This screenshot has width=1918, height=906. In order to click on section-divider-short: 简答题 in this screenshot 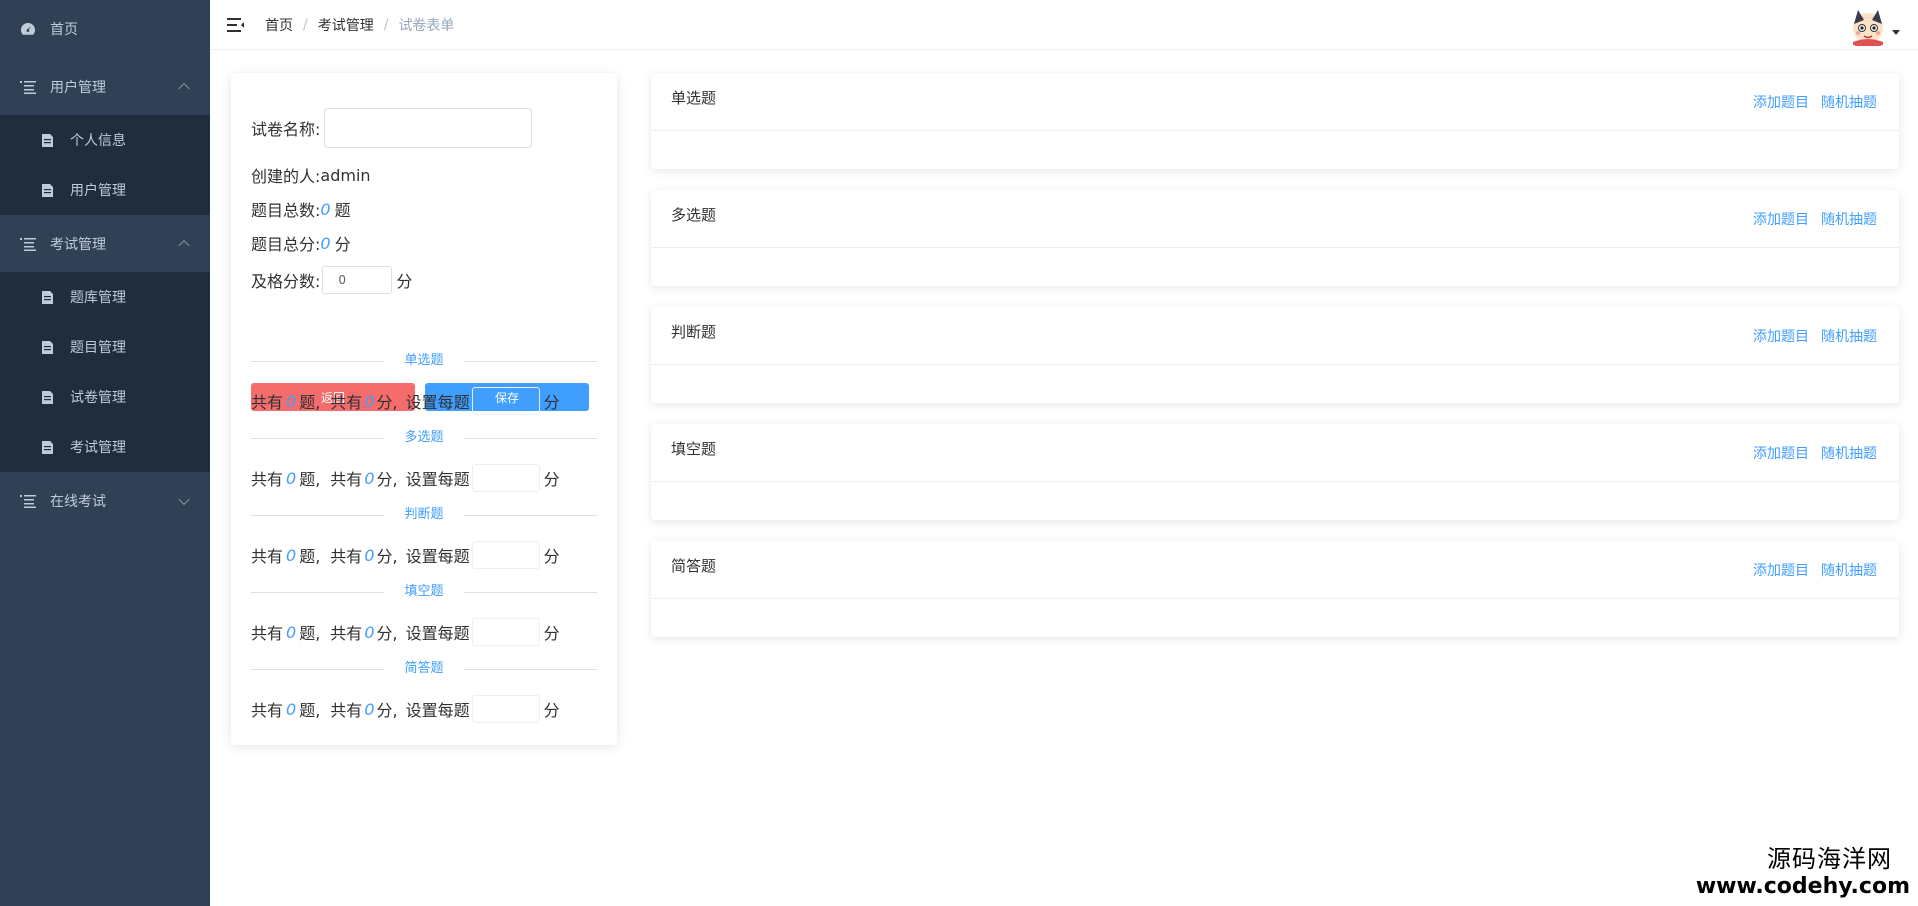, I will do `click(424, 669)`.